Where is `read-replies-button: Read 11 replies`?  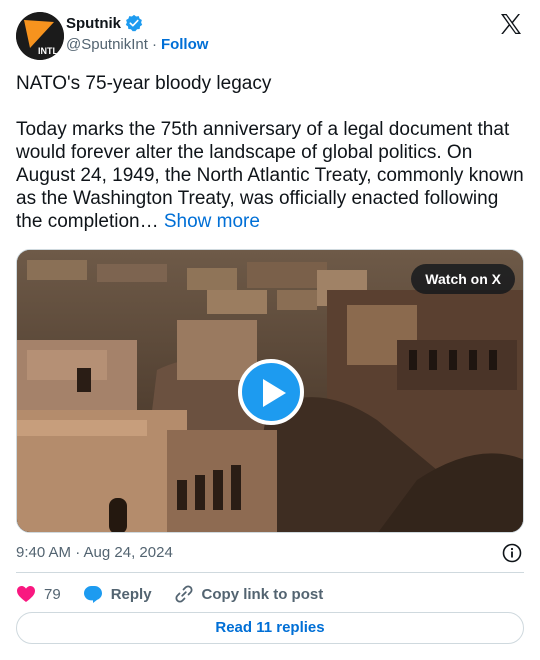 read-replies-button: Read 11 replies is located at coordinates (270, 628).